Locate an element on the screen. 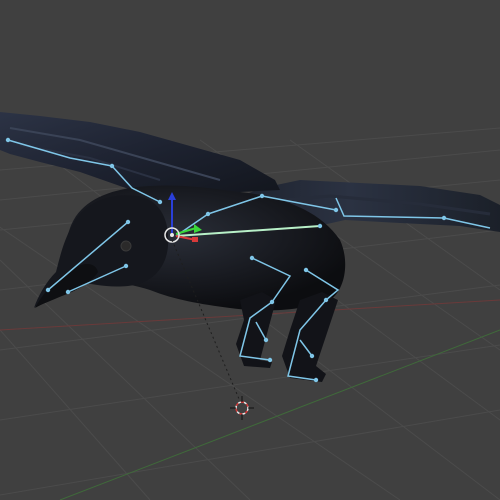 This screenshot has width=500, height=500. gizmo-x-handle is located at coordinates (195, 239).